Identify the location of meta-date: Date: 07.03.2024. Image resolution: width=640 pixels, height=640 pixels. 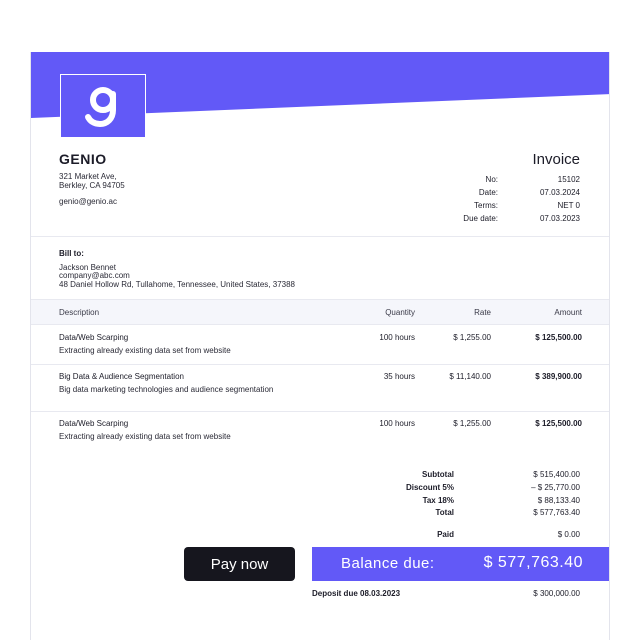
(500, 194).